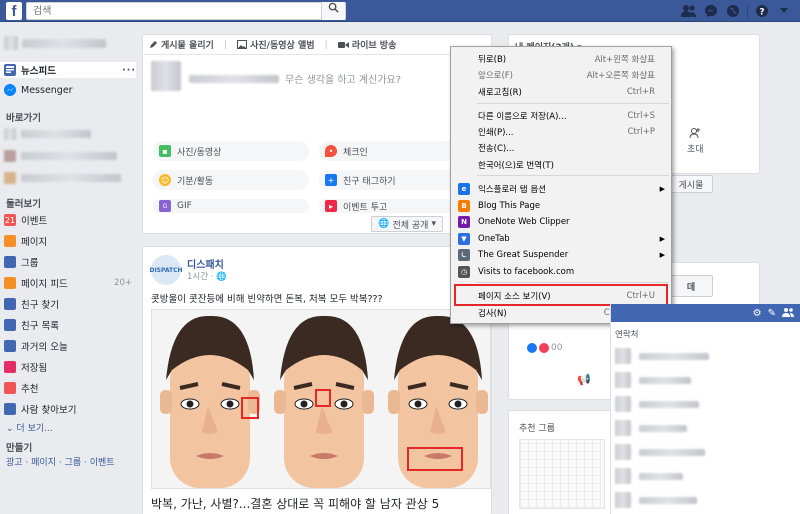 The image size is (800, 514). Describe the element at coordinates (691, 184) in the screenshot. I see `post-button: 게시물` at that location.